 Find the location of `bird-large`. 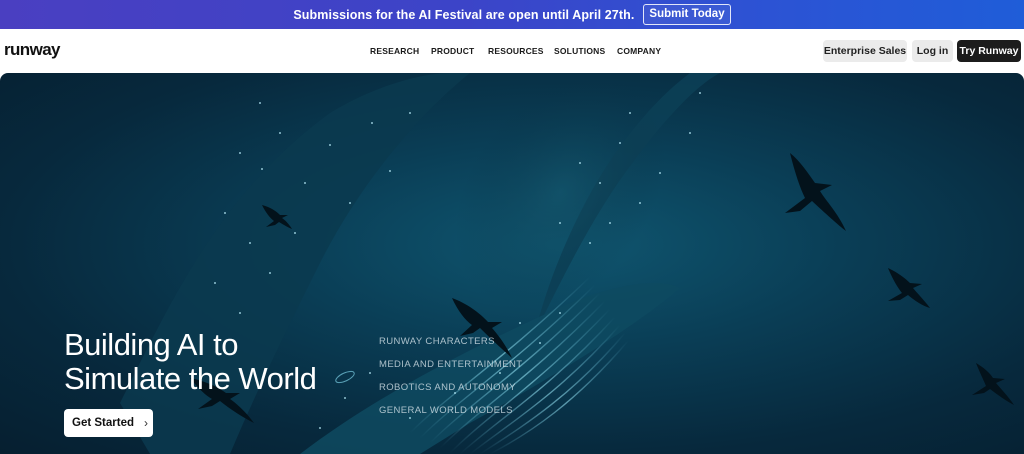

bird-large is located at coordinates (815, 192).